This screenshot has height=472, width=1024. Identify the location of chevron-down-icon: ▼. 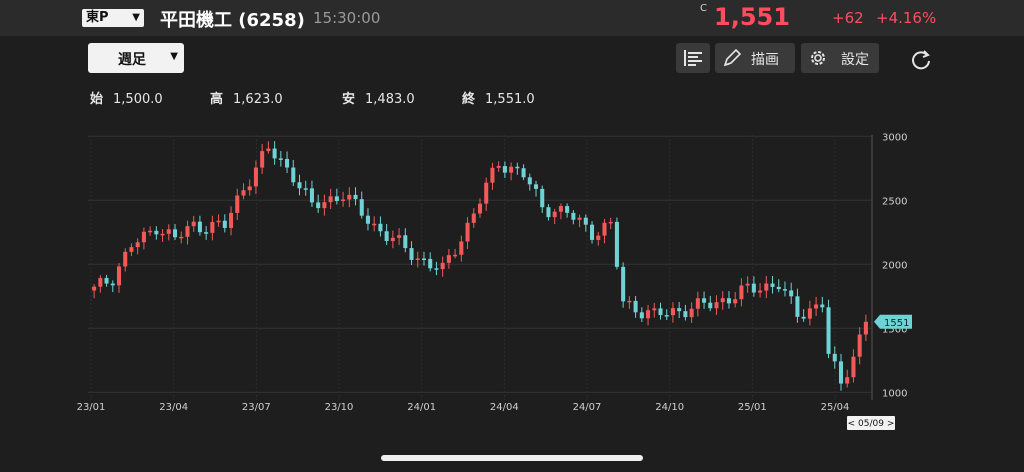
(136, 17).